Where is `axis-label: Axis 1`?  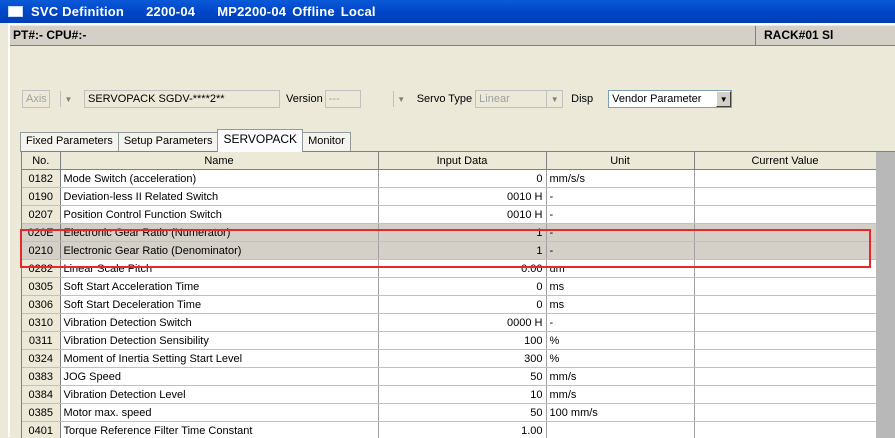
axis-label: Axis 1 is located at coordinates (36, 99).